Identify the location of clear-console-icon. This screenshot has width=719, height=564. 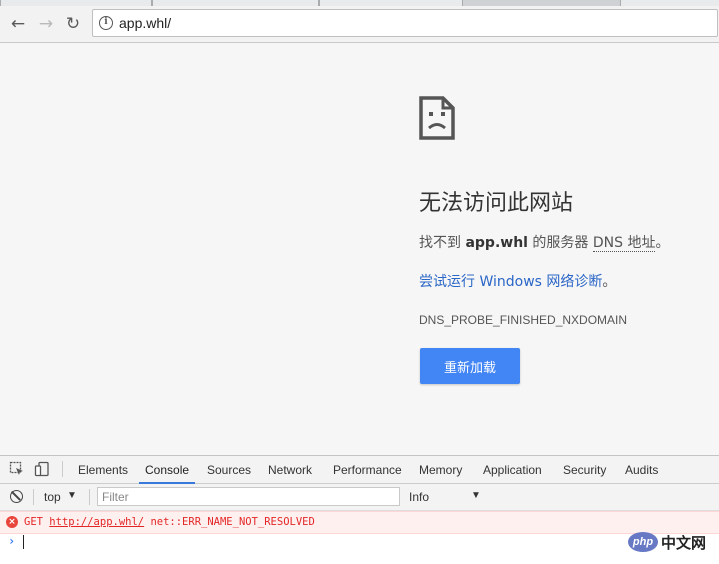
(16, 496).